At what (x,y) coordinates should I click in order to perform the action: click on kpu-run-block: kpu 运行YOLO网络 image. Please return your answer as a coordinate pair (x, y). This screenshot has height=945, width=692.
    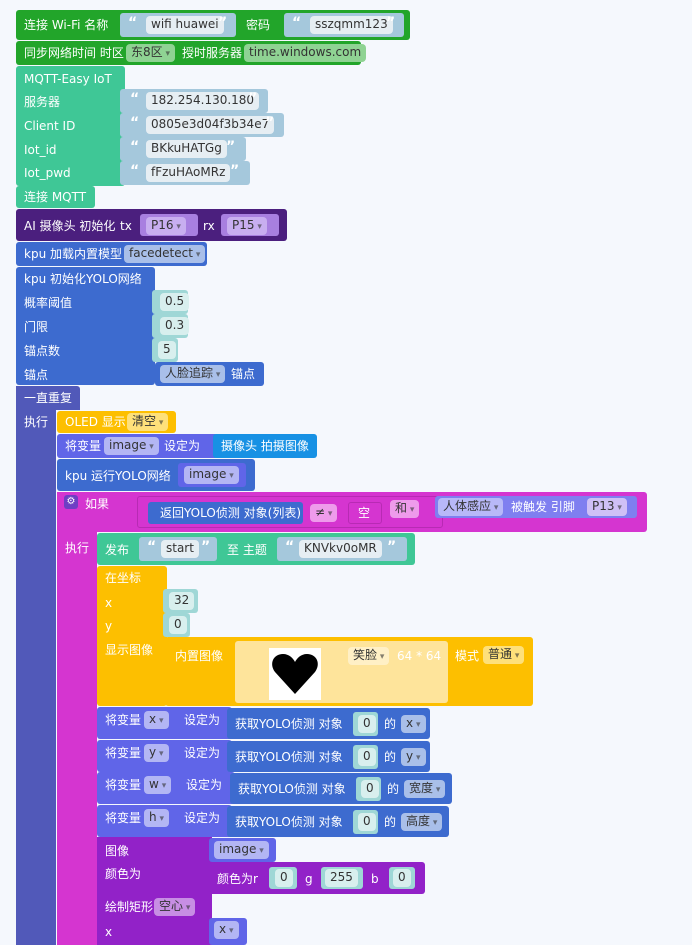
    Looking at the image, I should click on (156, 475).